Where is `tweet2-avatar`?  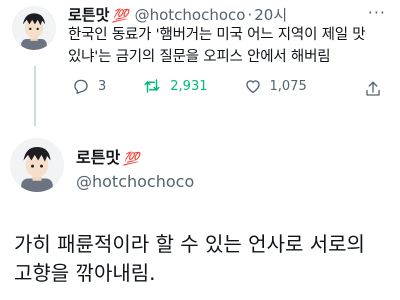 tweet2-avatar is located at coordinates (37, 165).